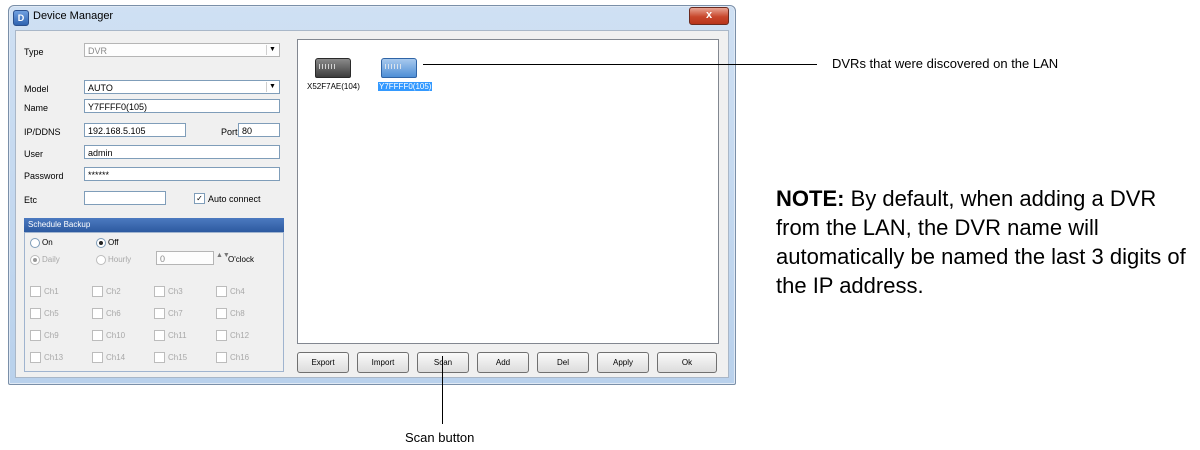  What do you see at coordinates (35, 260) in the screenshot?
I see `daily-radio` at bounding box center [35, 260].